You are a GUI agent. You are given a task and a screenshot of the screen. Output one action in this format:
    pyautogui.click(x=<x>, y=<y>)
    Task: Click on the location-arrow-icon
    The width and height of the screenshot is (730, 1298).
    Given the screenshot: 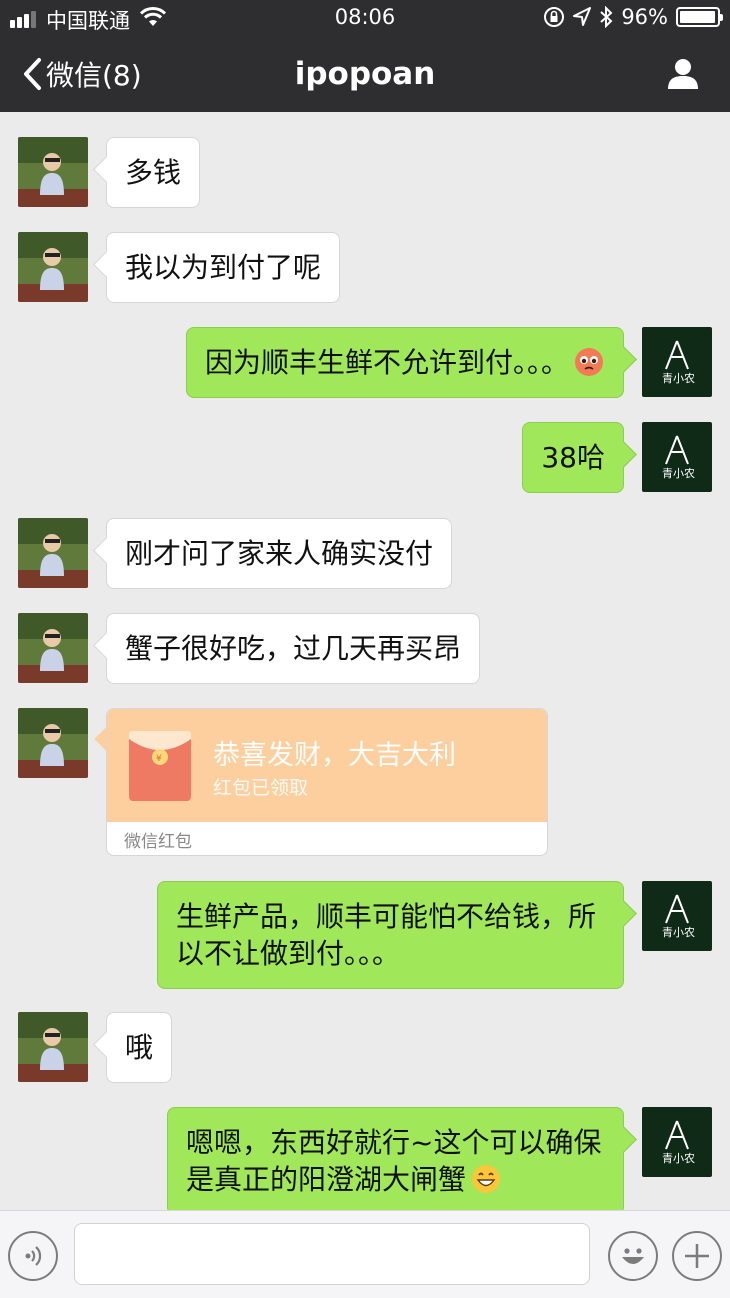 What is the action you would take?
    pyautogui.click(x=582, y=16)
    